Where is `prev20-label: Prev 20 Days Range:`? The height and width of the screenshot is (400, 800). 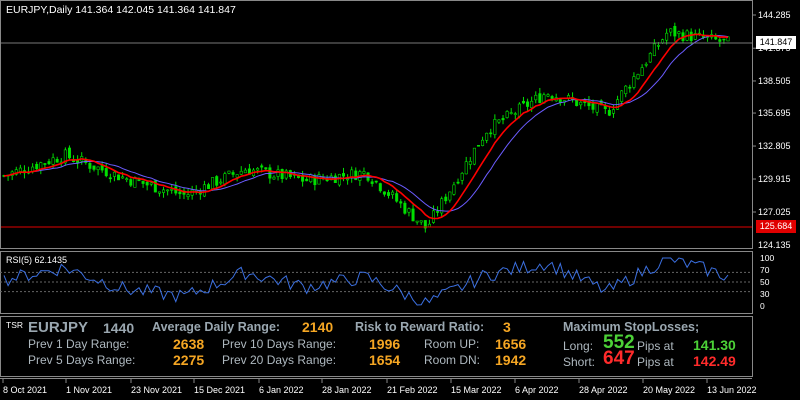 prev20-label: Prev 20 Days Range: is located at coordinates (279, 360).